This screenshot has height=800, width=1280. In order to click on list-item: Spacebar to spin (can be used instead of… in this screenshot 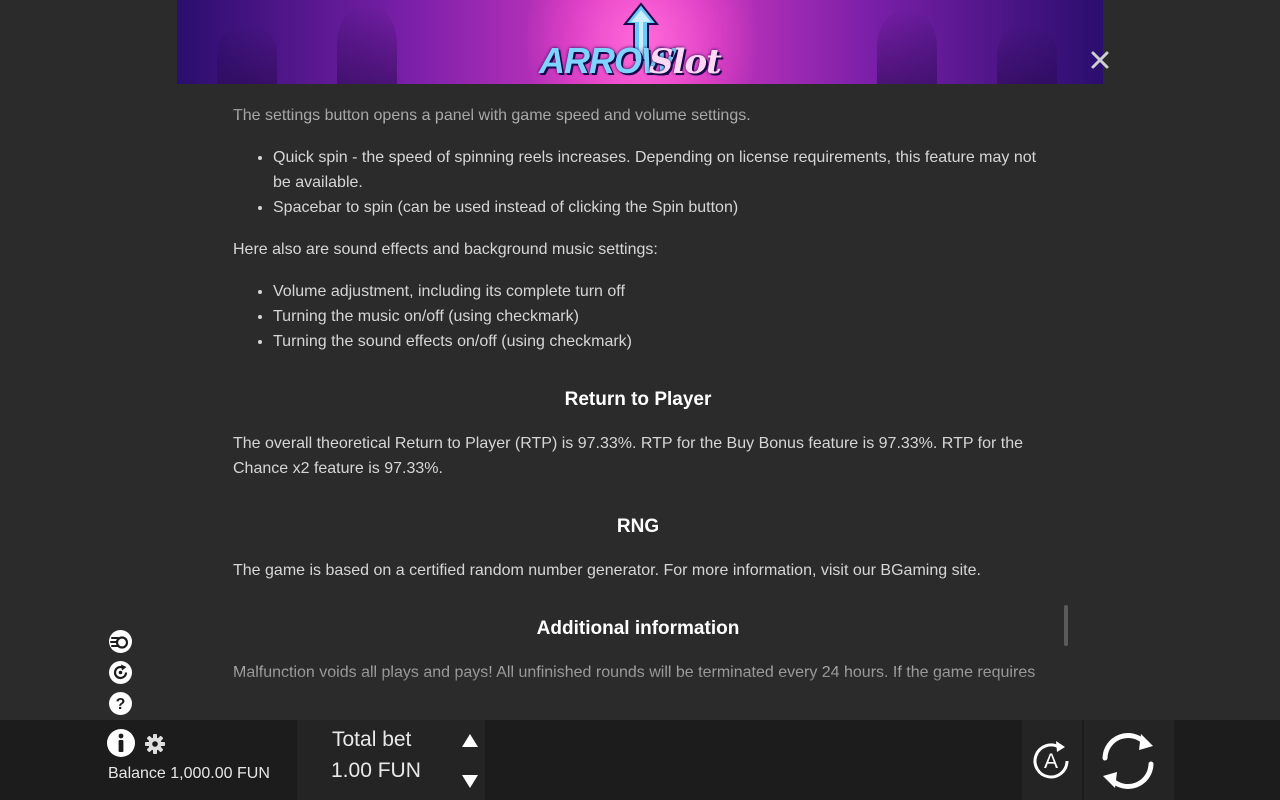, I will do `click(658, 207)`.